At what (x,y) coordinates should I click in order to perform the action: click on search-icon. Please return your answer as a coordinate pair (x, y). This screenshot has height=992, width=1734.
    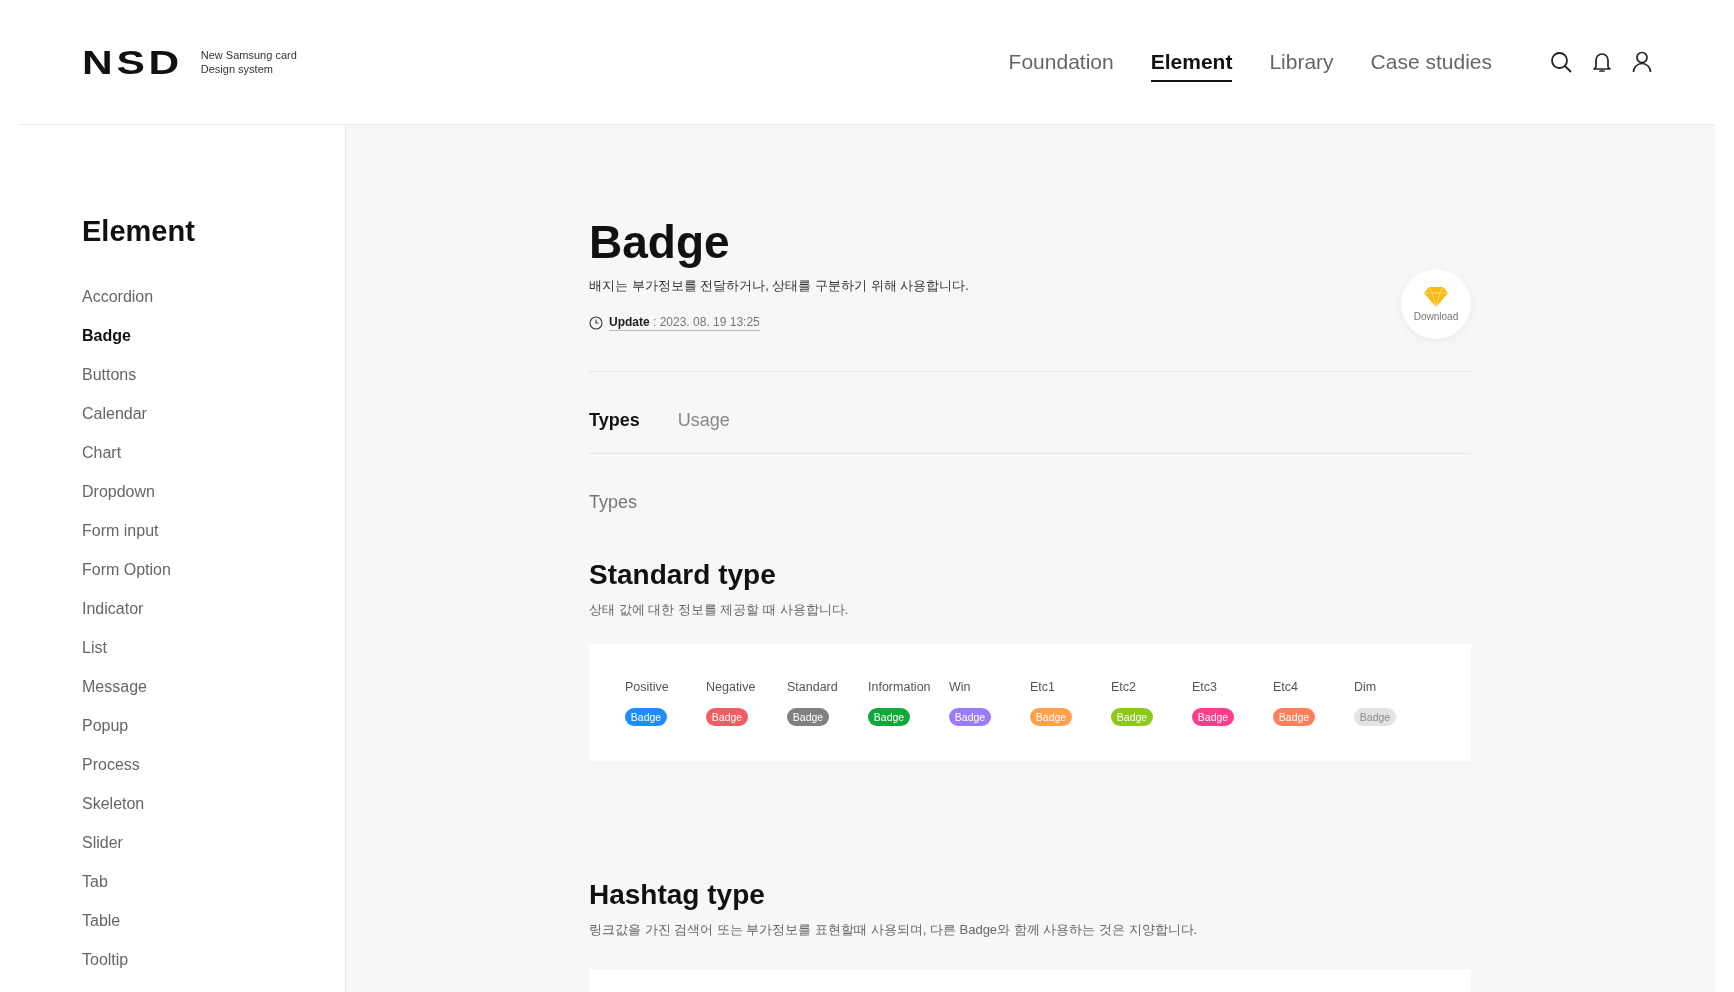
    Looking at the image, I should click on (1561, 62).